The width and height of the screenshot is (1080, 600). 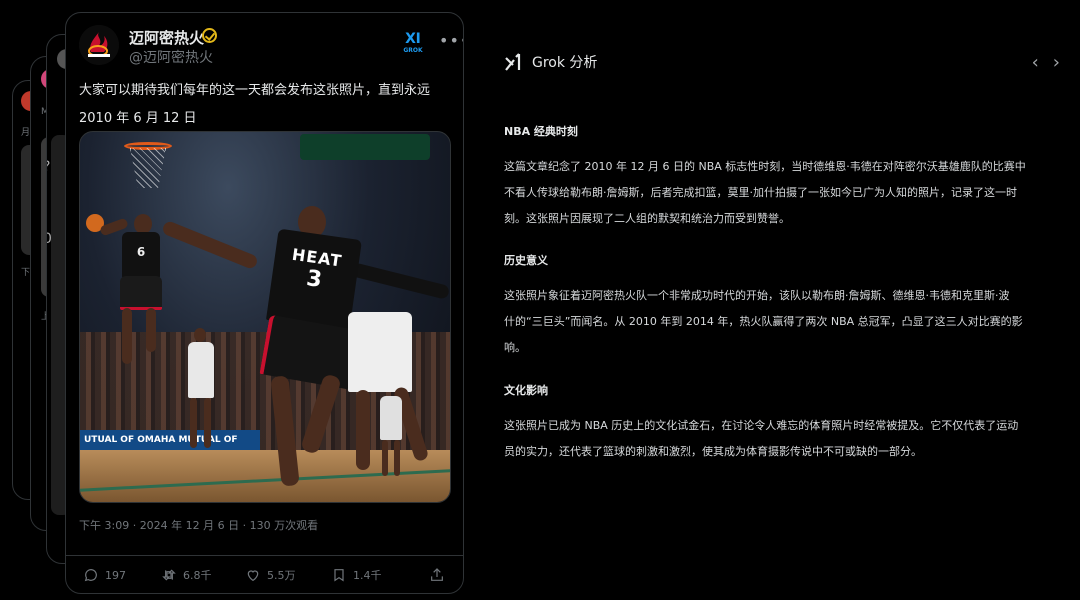 What do you see at coordinates (115, 575) in the screenshot?
I see `reply-count: 197` at bounding box center [115, 575].